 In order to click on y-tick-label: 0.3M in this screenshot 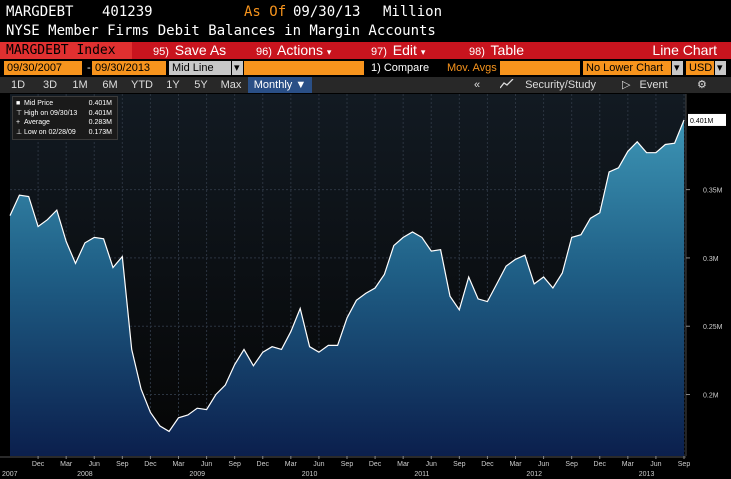, I will do `click(711, 259)`.